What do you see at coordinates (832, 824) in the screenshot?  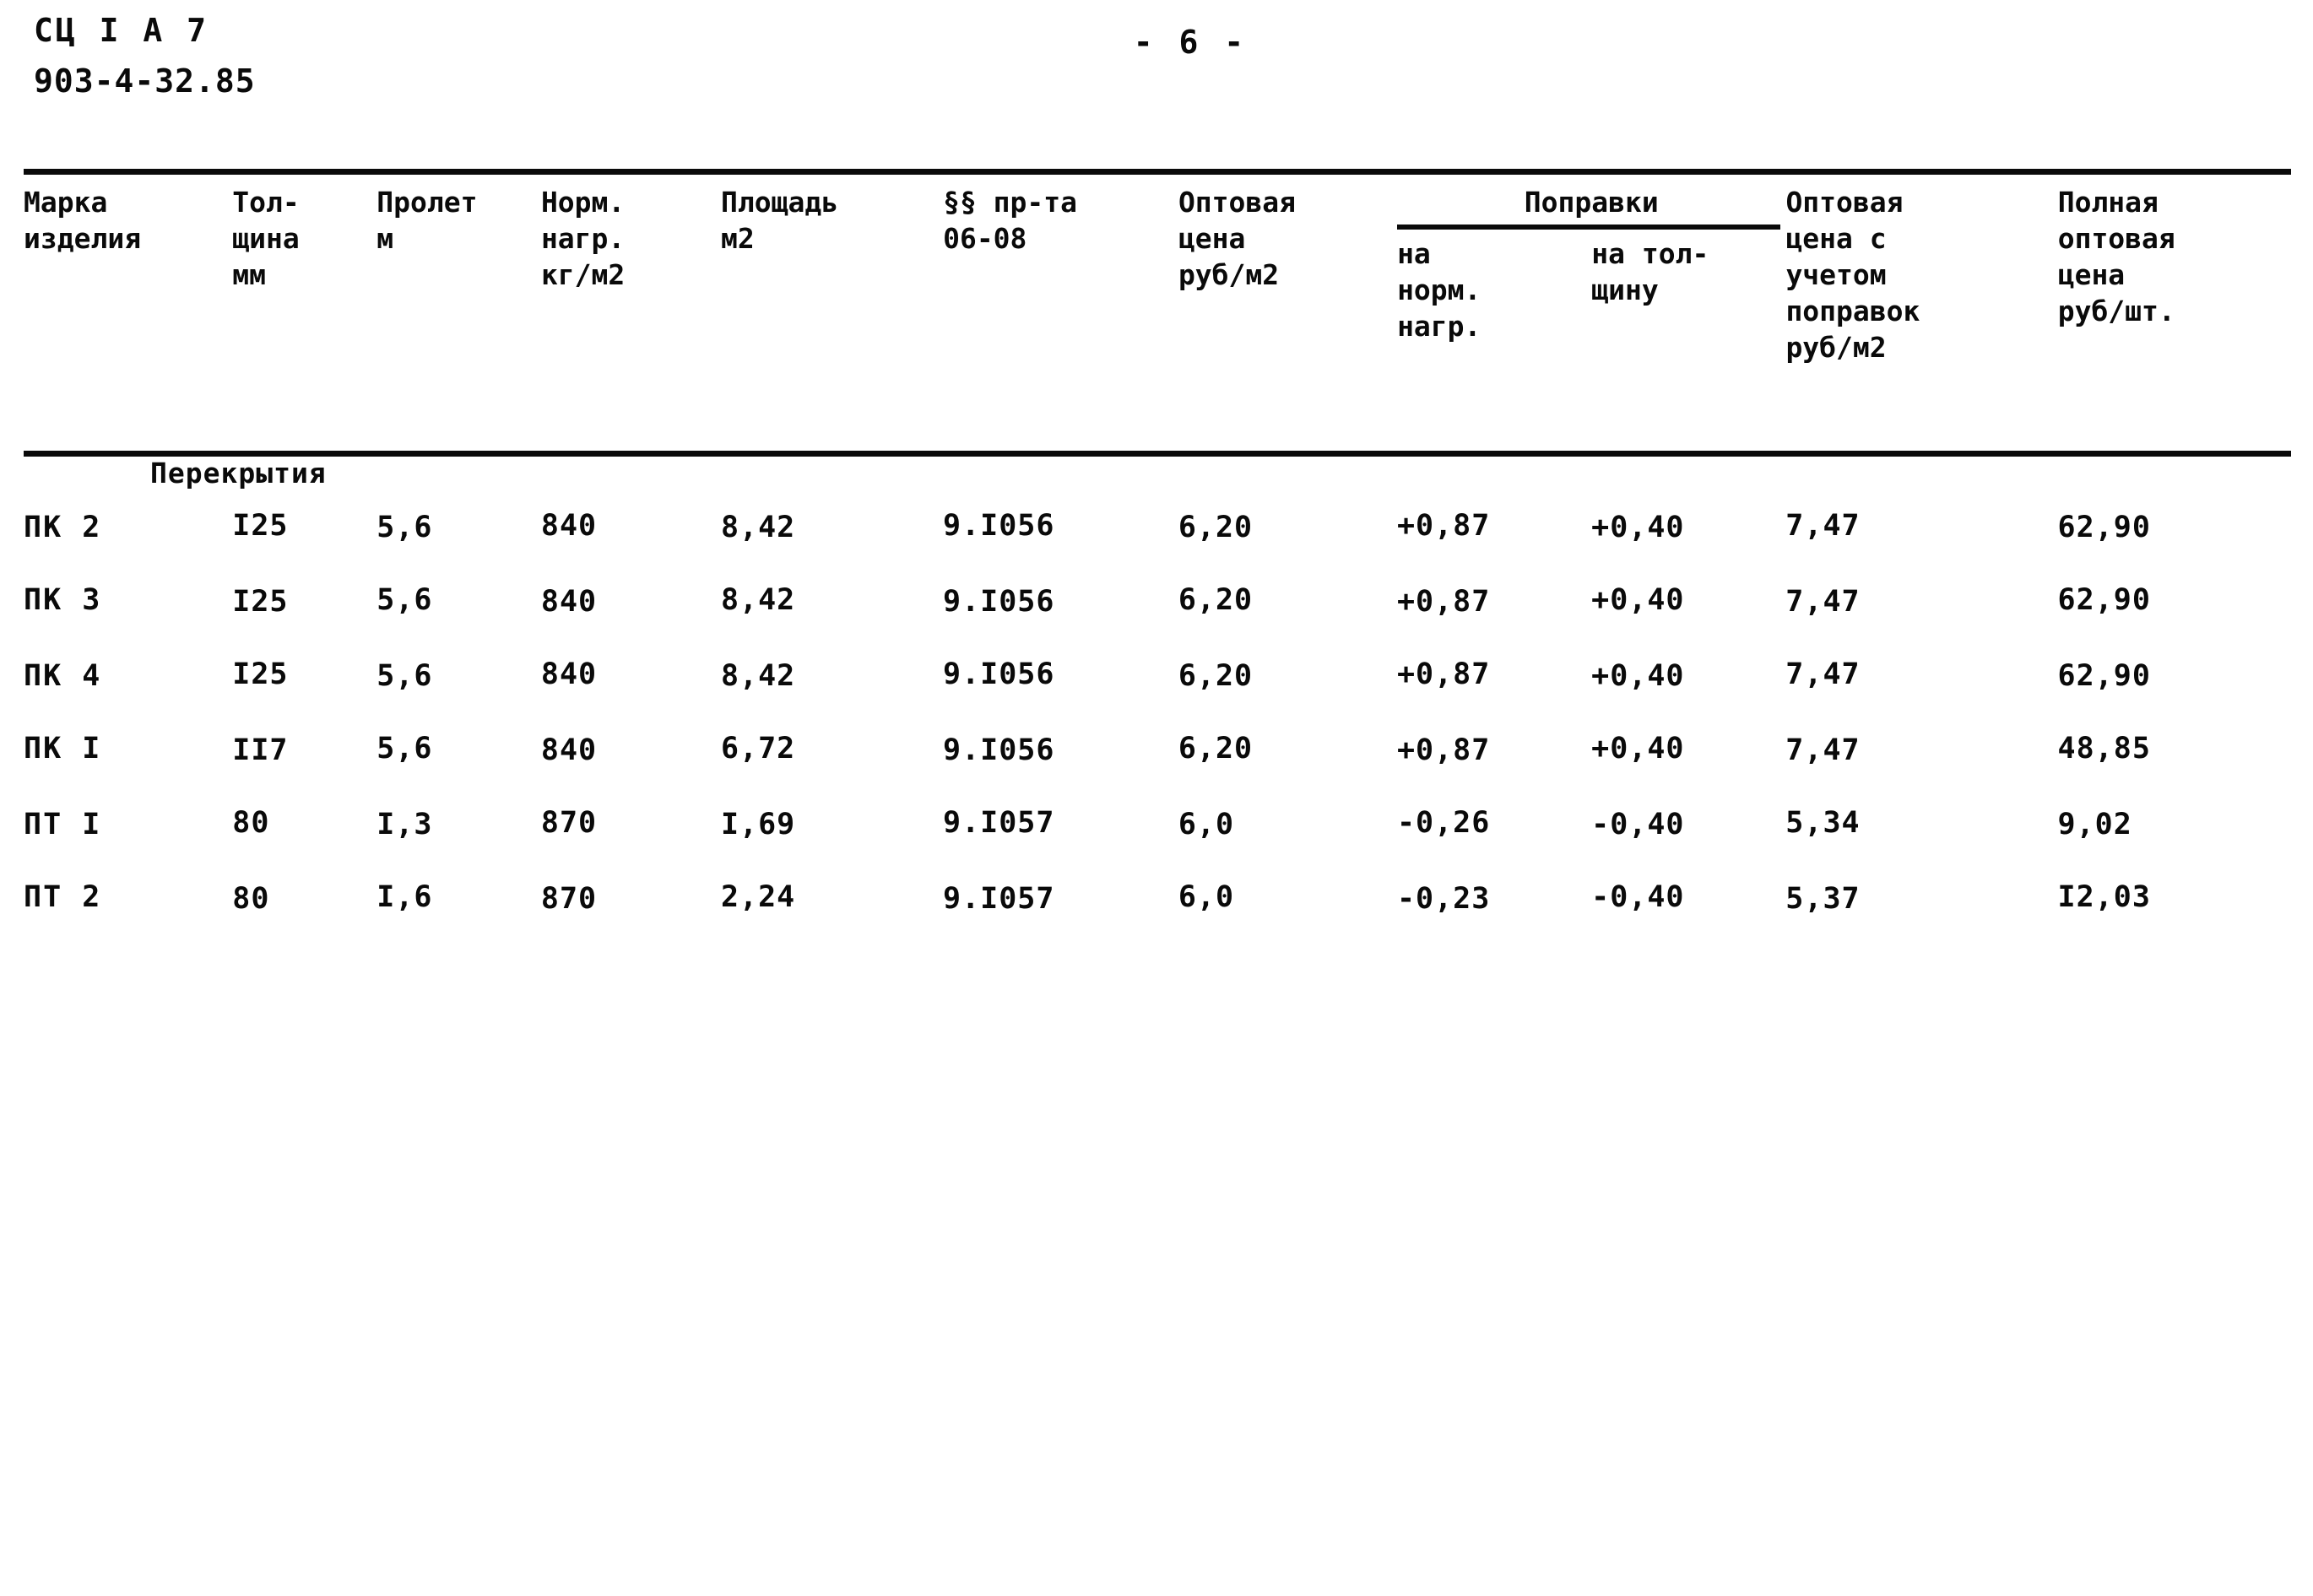 I see `cell-area: I,69` at bounding box center [832, 824].